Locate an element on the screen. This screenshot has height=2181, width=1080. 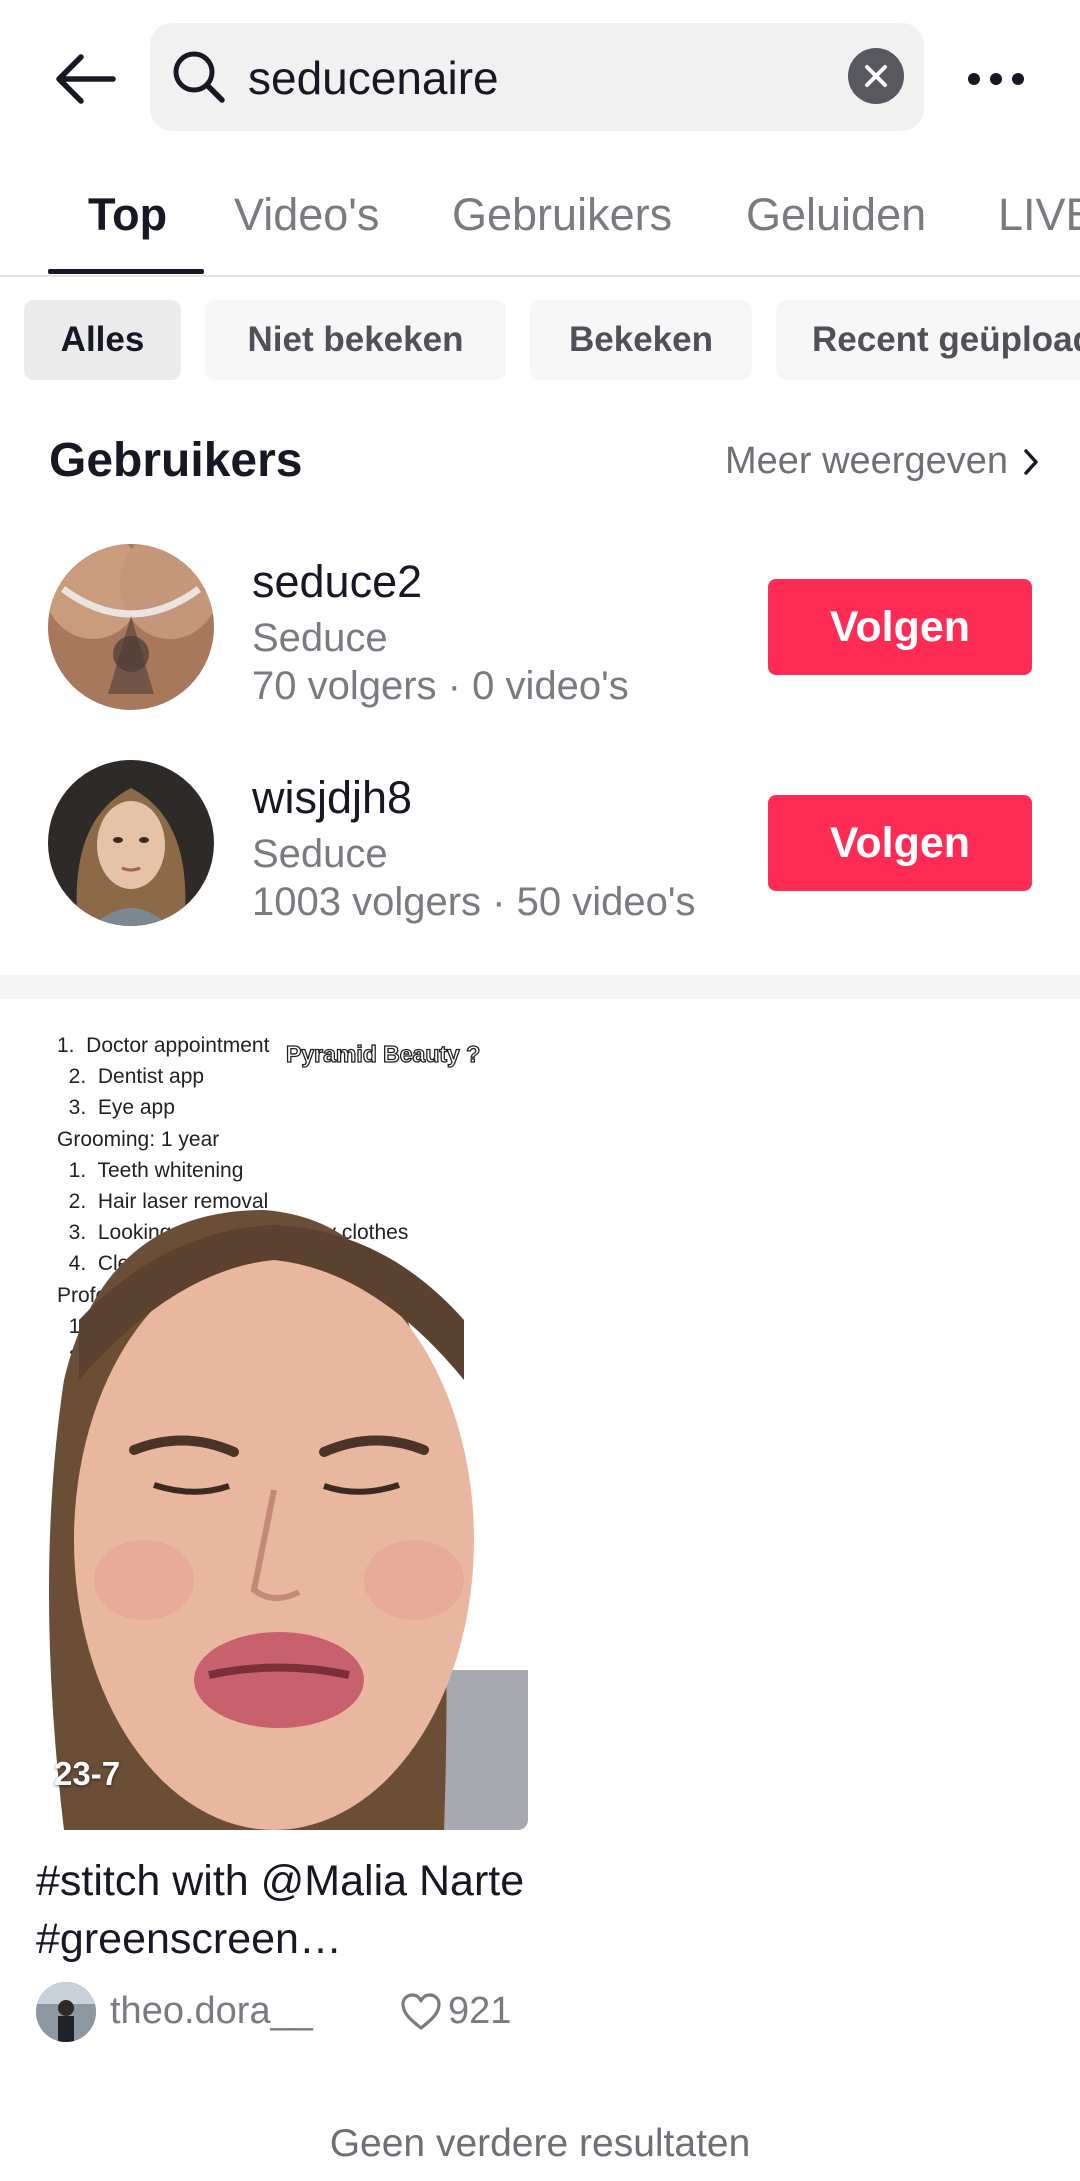
like-count: 921 is located at coordinates (480, 2011).